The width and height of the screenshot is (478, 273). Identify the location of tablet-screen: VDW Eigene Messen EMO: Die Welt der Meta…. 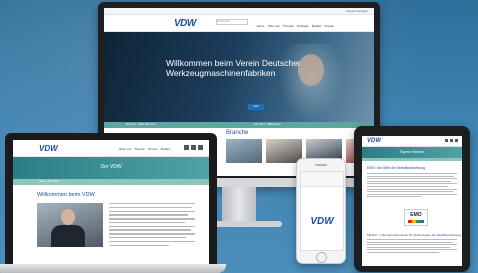
(412, 201).